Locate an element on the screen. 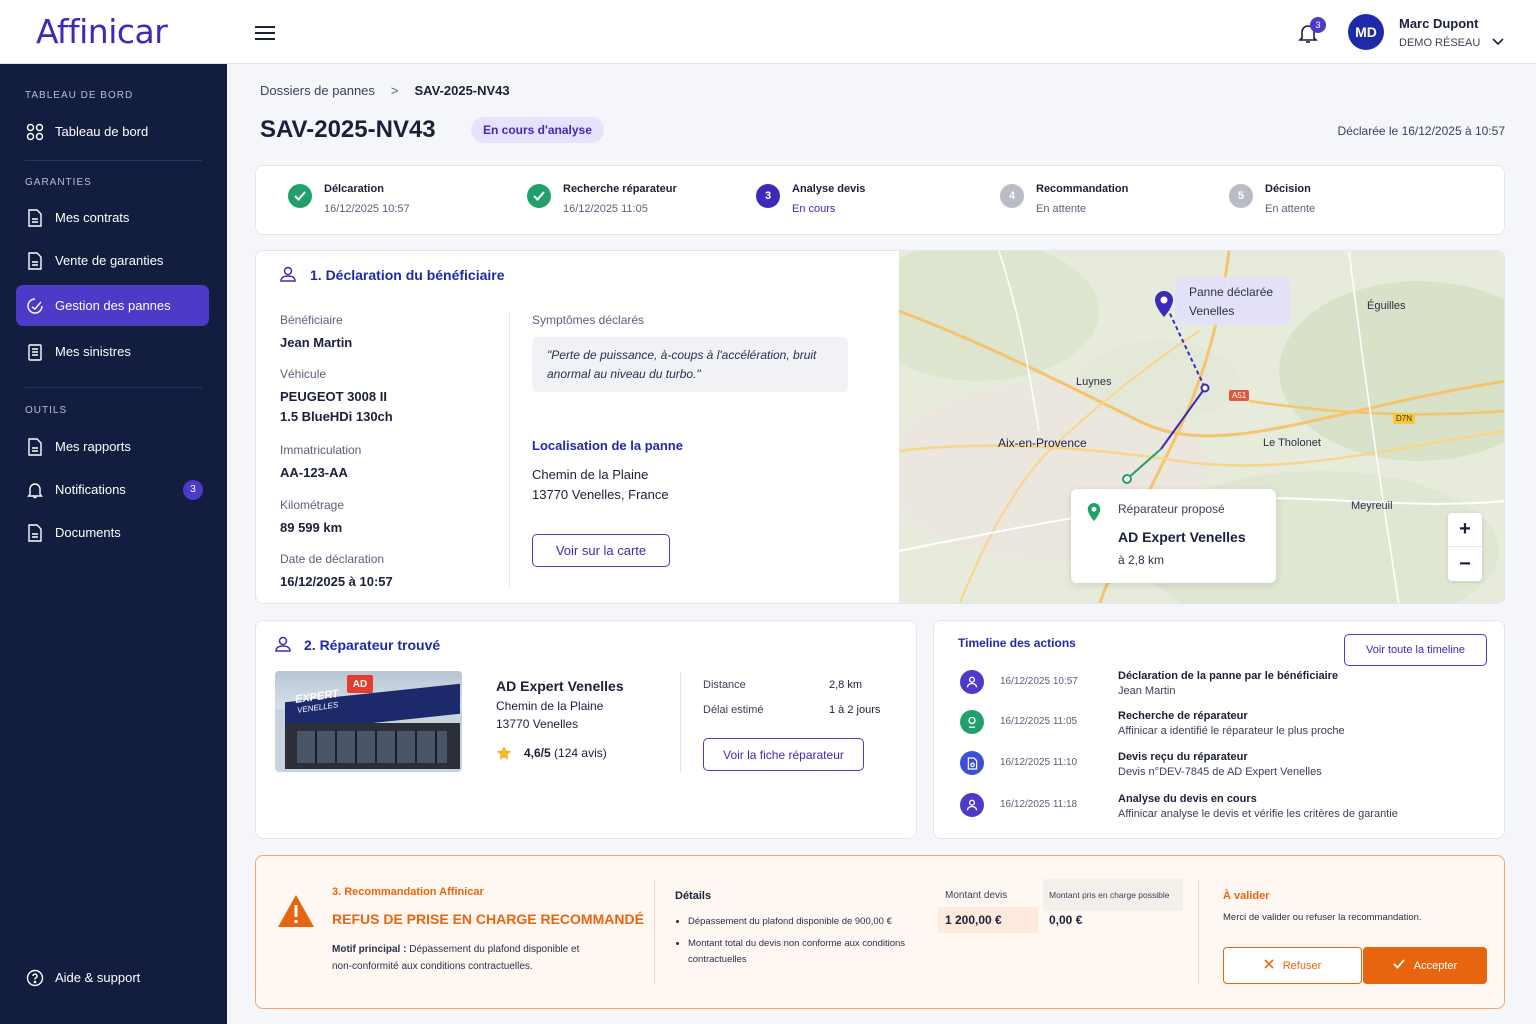  timeline-event-title: Analyse du devis en cours is located at coordinates (1187, 799).